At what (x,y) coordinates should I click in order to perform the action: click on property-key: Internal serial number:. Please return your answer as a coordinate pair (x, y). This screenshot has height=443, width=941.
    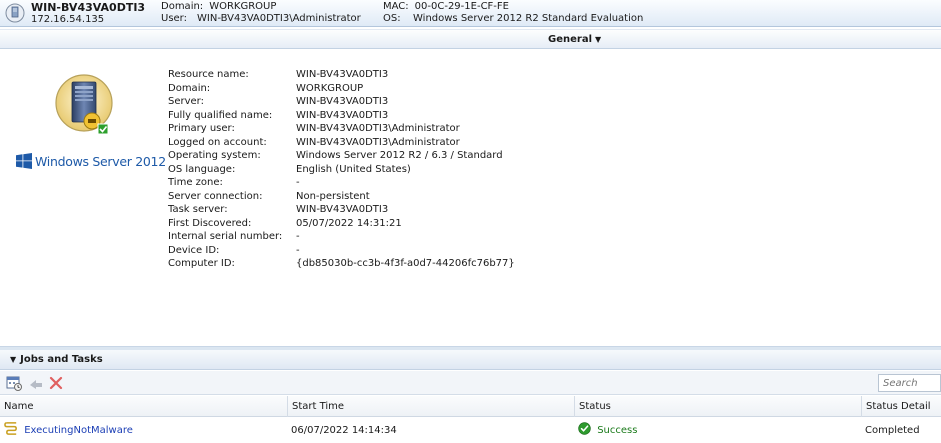
    Looking at the image, I should click on (225, 236).